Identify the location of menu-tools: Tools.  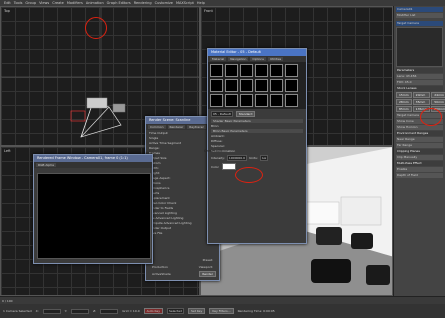
(18, 3).